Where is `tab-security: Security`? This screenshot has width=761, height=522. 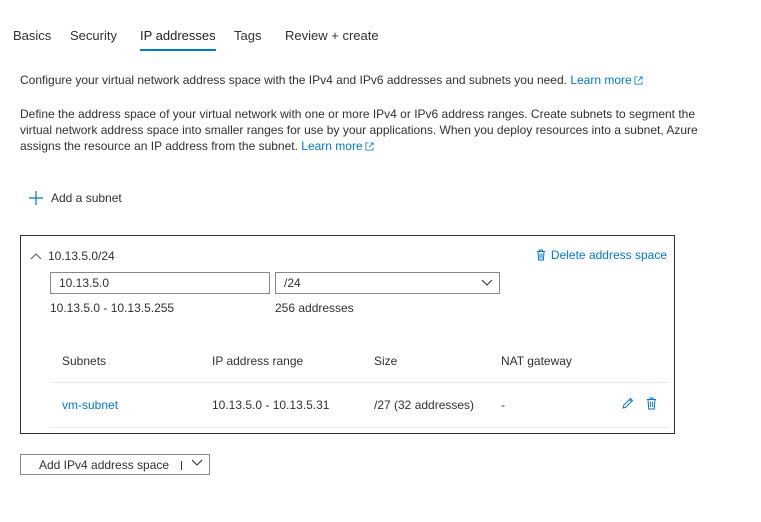
tab-security: Security is located at coordinates (93, 35).